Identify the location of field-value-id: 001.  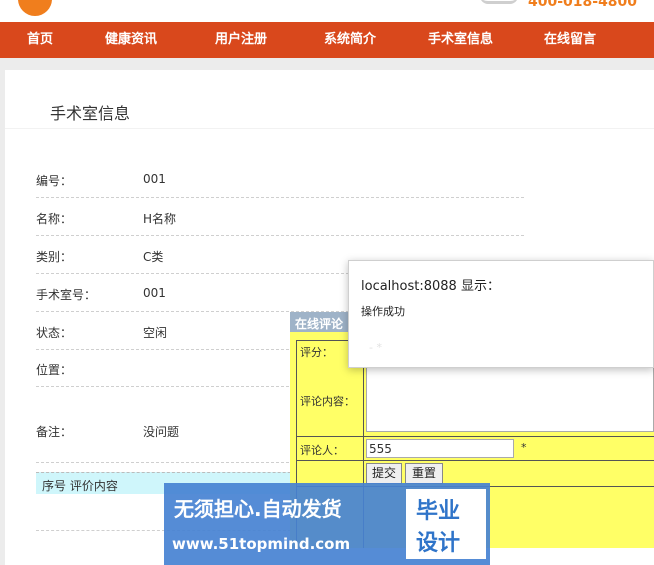
(154, 179).